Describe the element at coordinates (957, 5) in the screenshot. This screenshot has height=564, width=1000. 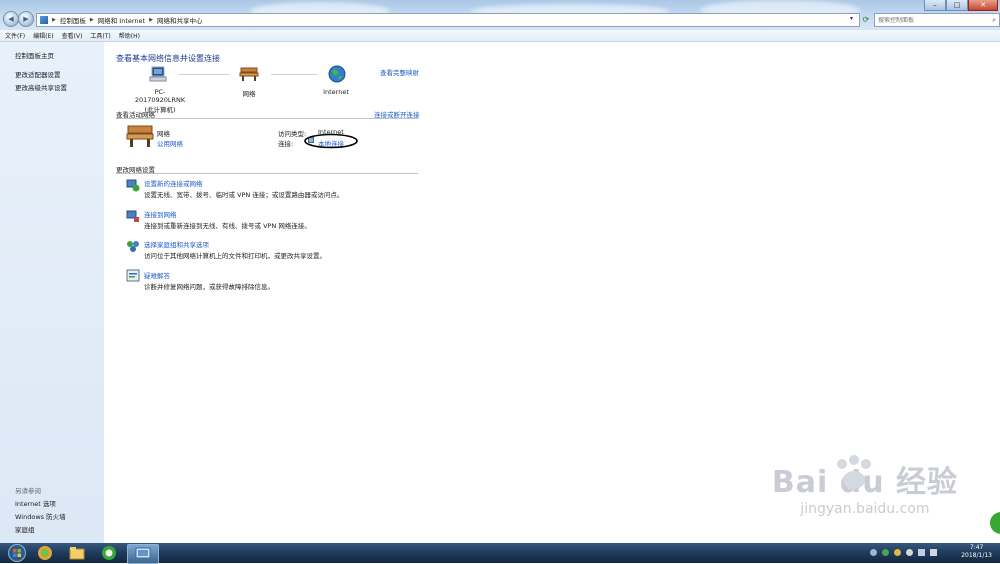
I see `maximize-button: □` at that location.